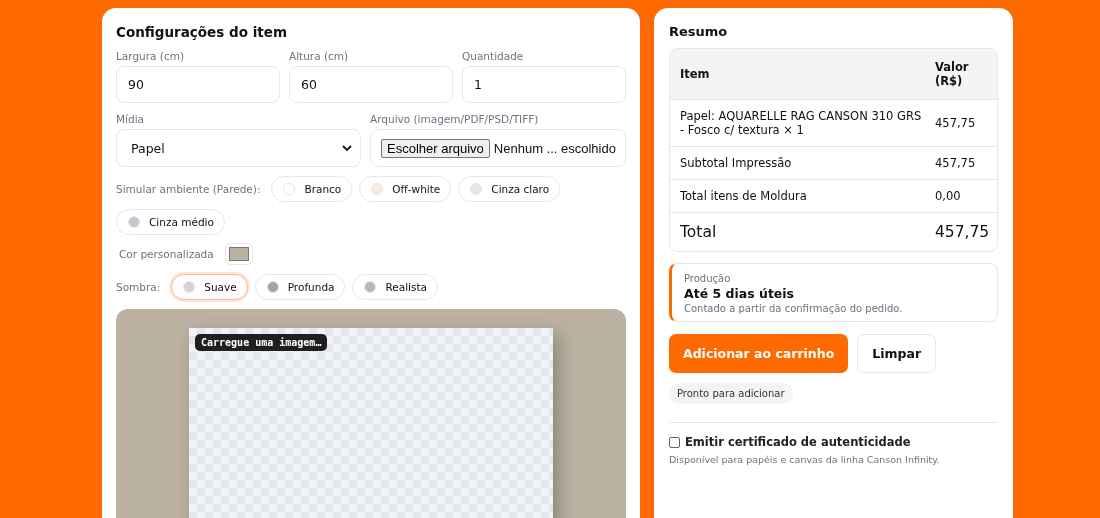 This screenshot has height=518, width=1100. What do you see at coordinates (897, 353) in the screenshot?
I see `clear-button: Limpar` at bounding box center [897, 353].